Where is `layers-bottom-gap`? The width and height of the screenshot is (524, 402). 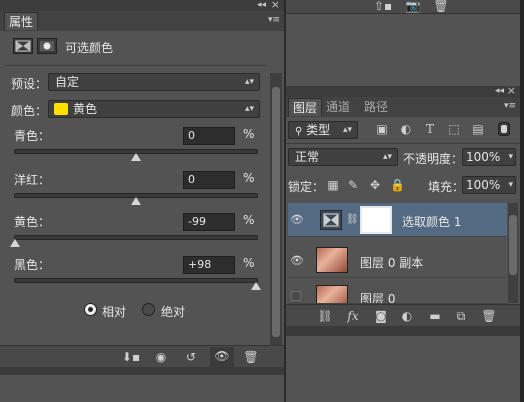
layers-bottom-gap is located at coordinates (403, 331).